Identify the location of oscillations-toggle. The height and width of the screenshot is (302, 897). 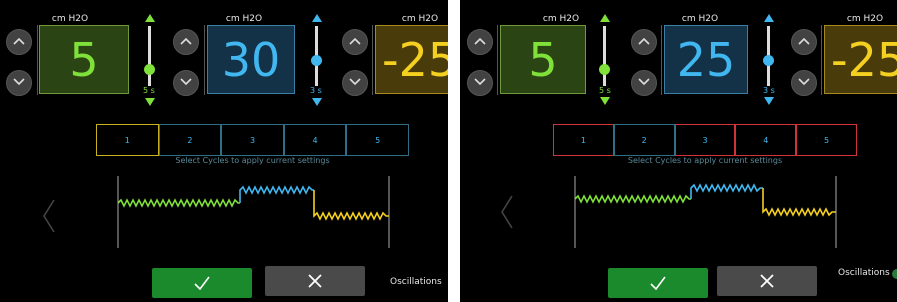
(894, 274).